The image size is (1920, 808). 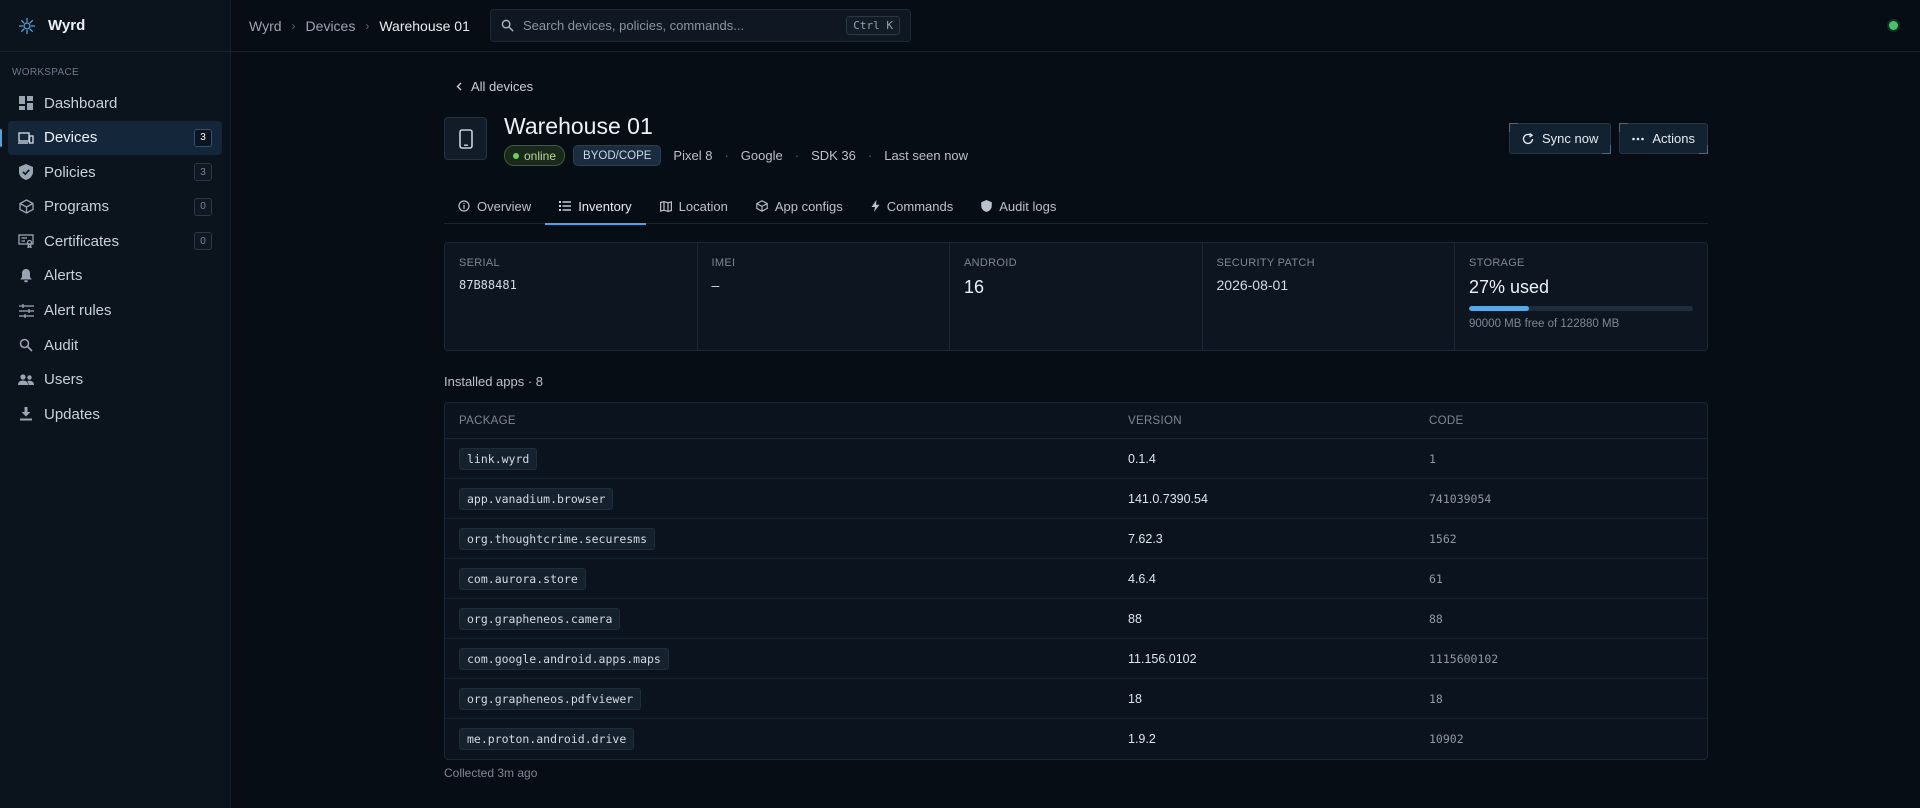 What do you see at coordinates (516, 155) in the screenshot?
I see `online-dot-icon` at bounding box center [516, 155].